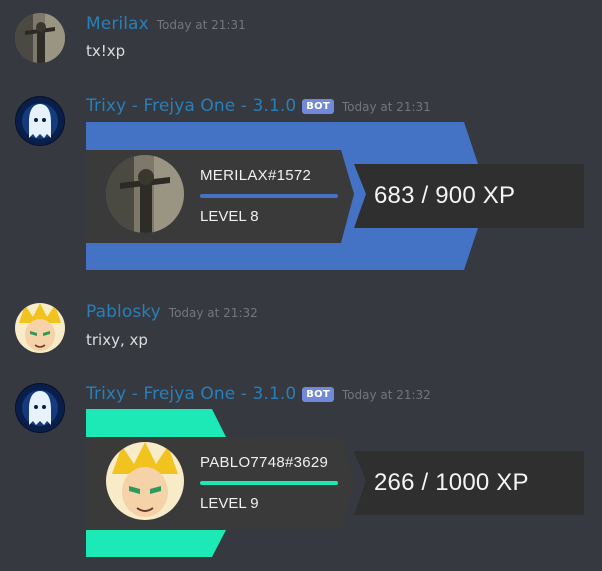 The height and width of the screenshot is (571, 602). I want to click on card-username: MERILAX#1572, so click(256, 175).